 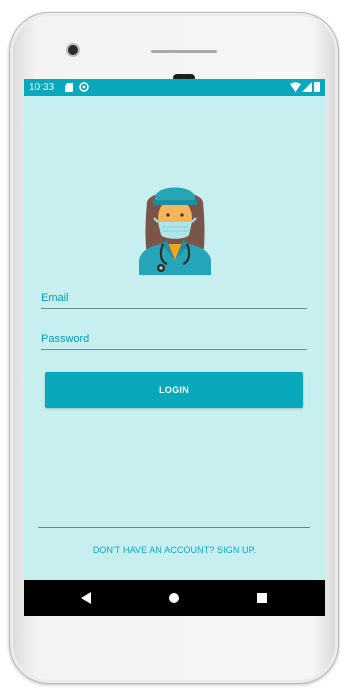 I want to click on password-field, so click(x=174, y=339).